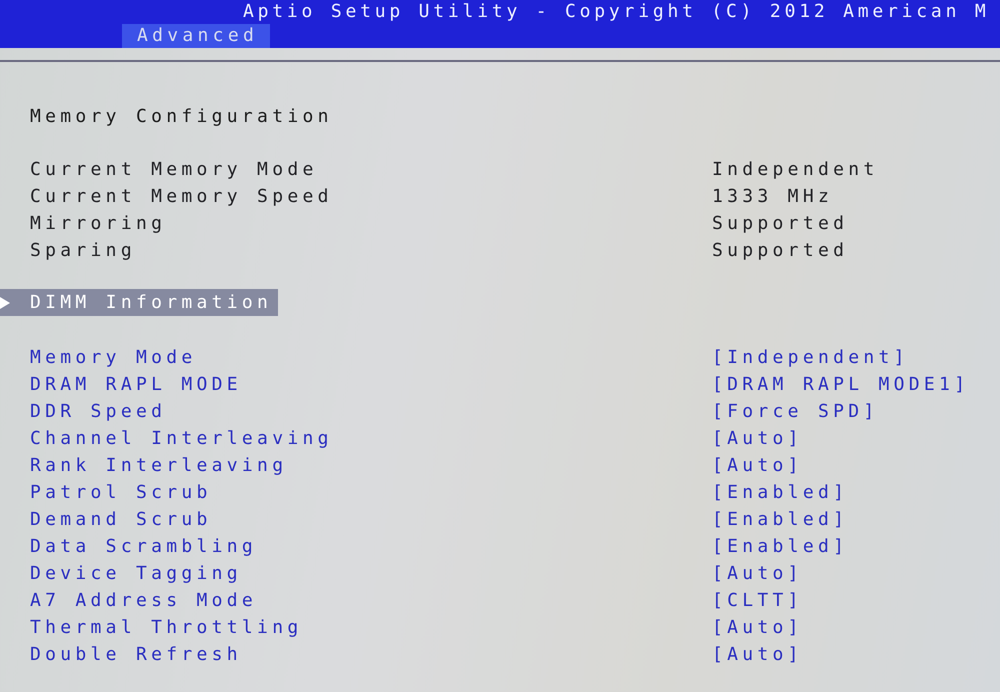 This screenshot has height=692, width=1000. Describe the element at coordinates (841, 385) in the screenshot. I see `setting-value: [DRAM RAPL MODE1]` at that location.